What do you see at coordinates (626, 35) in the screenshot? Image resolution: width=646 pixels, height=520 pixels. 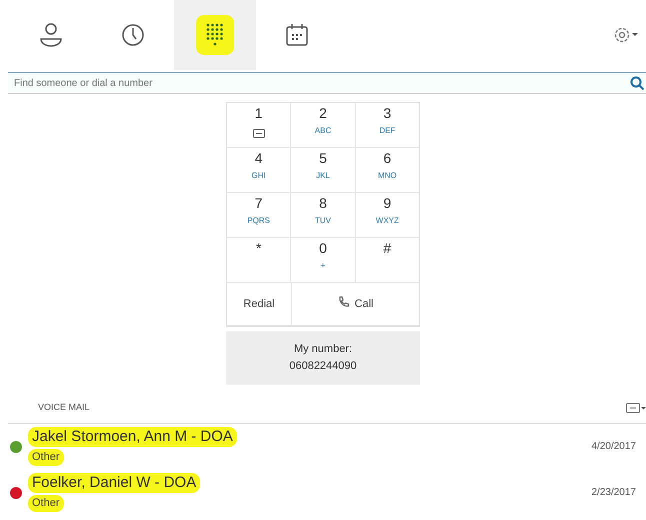 I see `gear-icon` at bounding box center [626, 35].